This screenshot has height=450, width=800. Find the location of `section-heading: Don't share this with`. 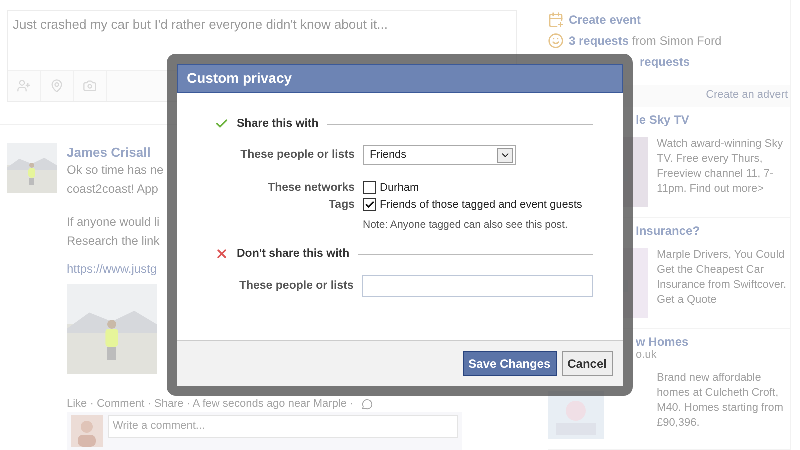

section-heading: Don't share this with is located at coordinates (293, 254).